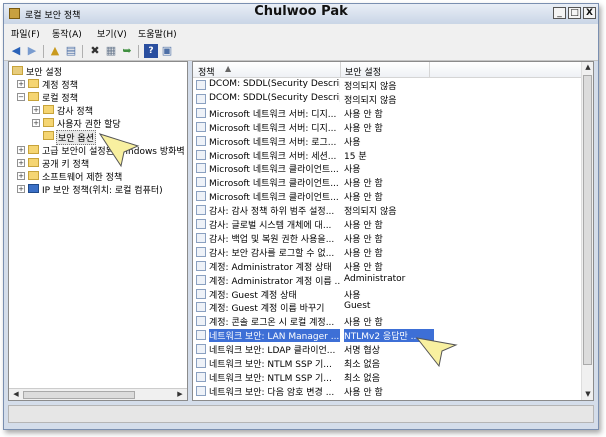  Describe the element at coordinates (33, 188) in the screenshot. I see `ip-security-icon` at that location.